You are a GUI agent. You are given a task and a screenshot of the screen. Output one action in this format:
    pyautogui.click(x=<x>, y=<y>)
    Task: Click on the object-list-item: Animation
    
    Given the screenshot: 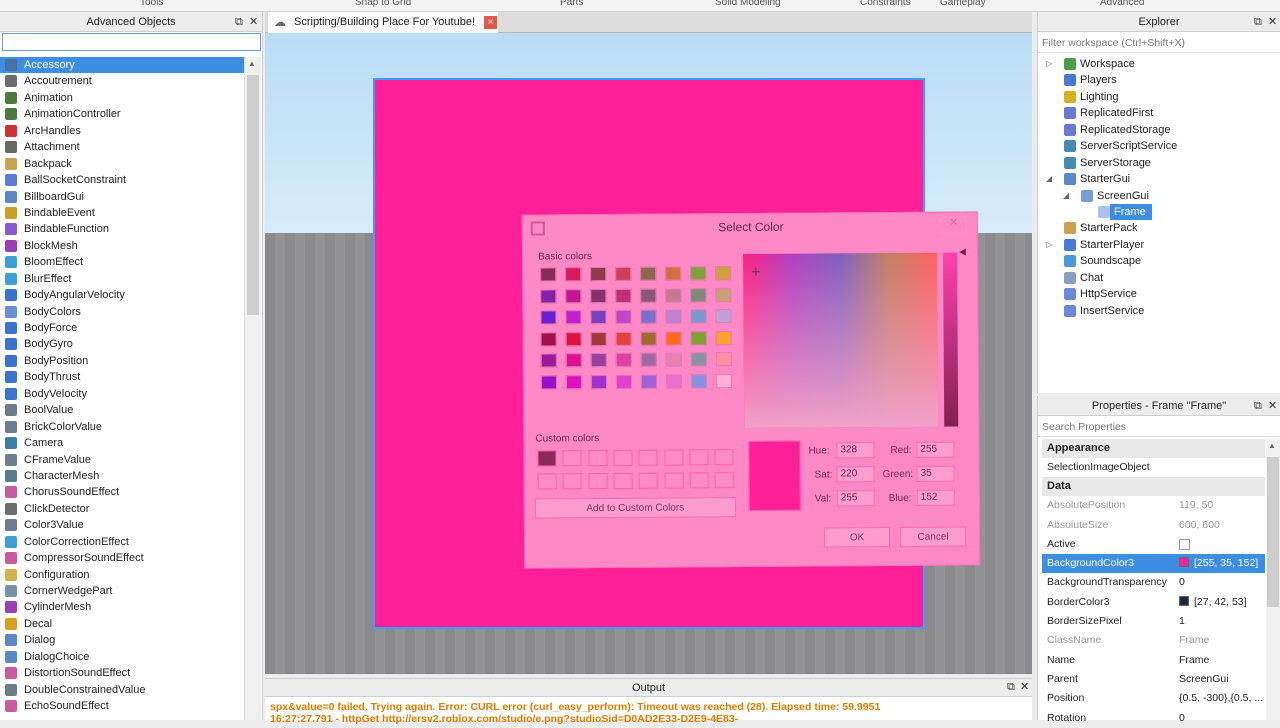 What is the action you would take?
    pyautogui.click(x=122, y=98)
    